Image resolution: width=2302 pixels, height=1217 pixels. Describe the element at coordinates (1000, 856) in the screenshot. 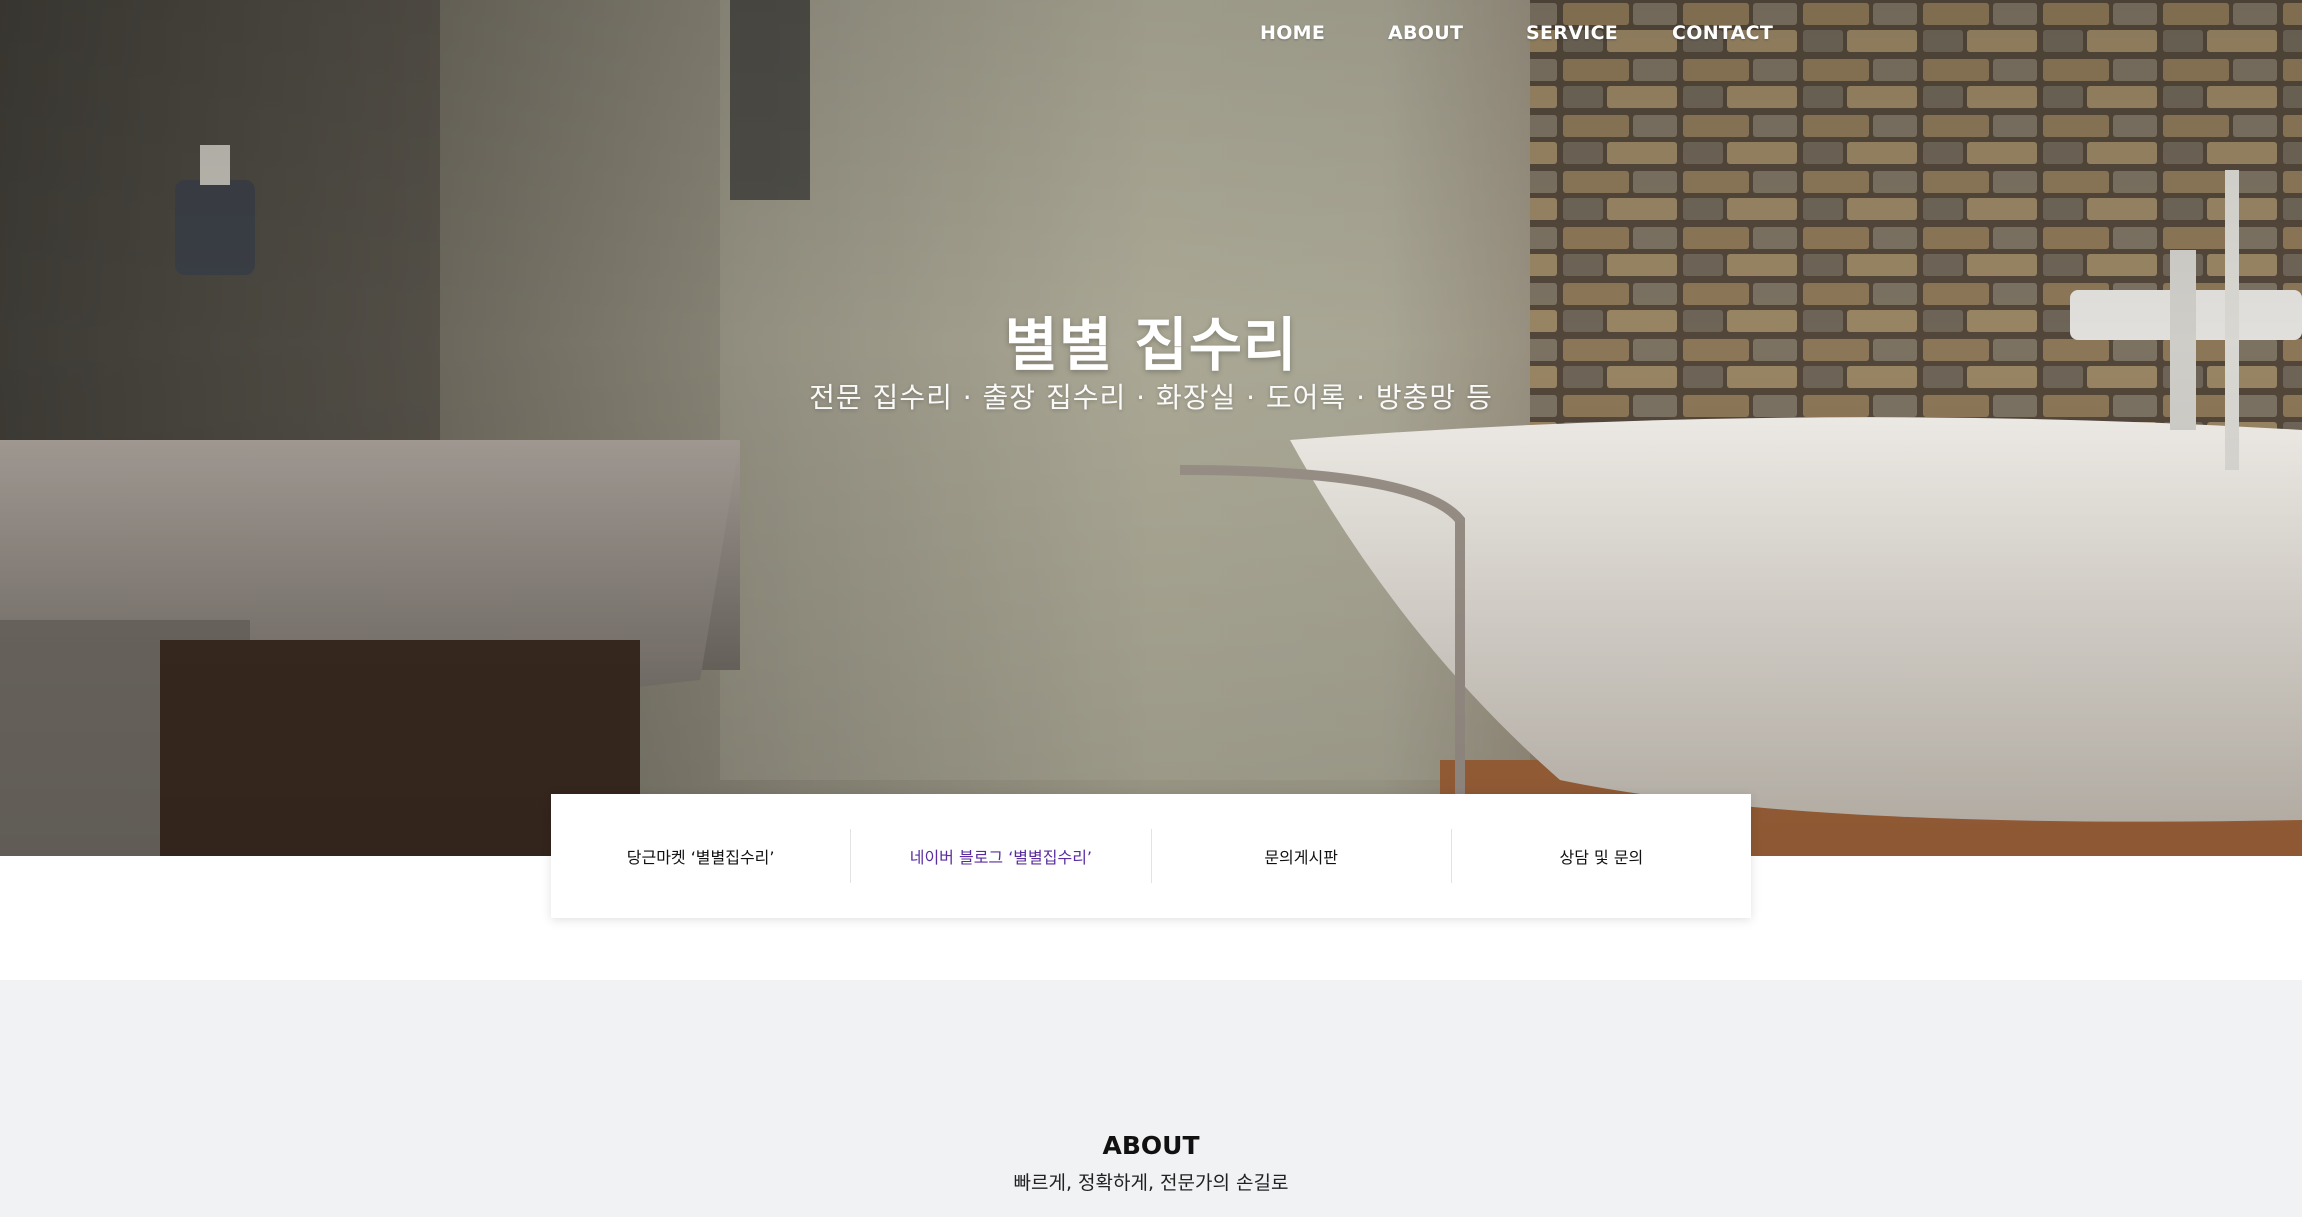

I see `link-naver-blog: 네이버 블로그 ‘별별집수리’` at that location.